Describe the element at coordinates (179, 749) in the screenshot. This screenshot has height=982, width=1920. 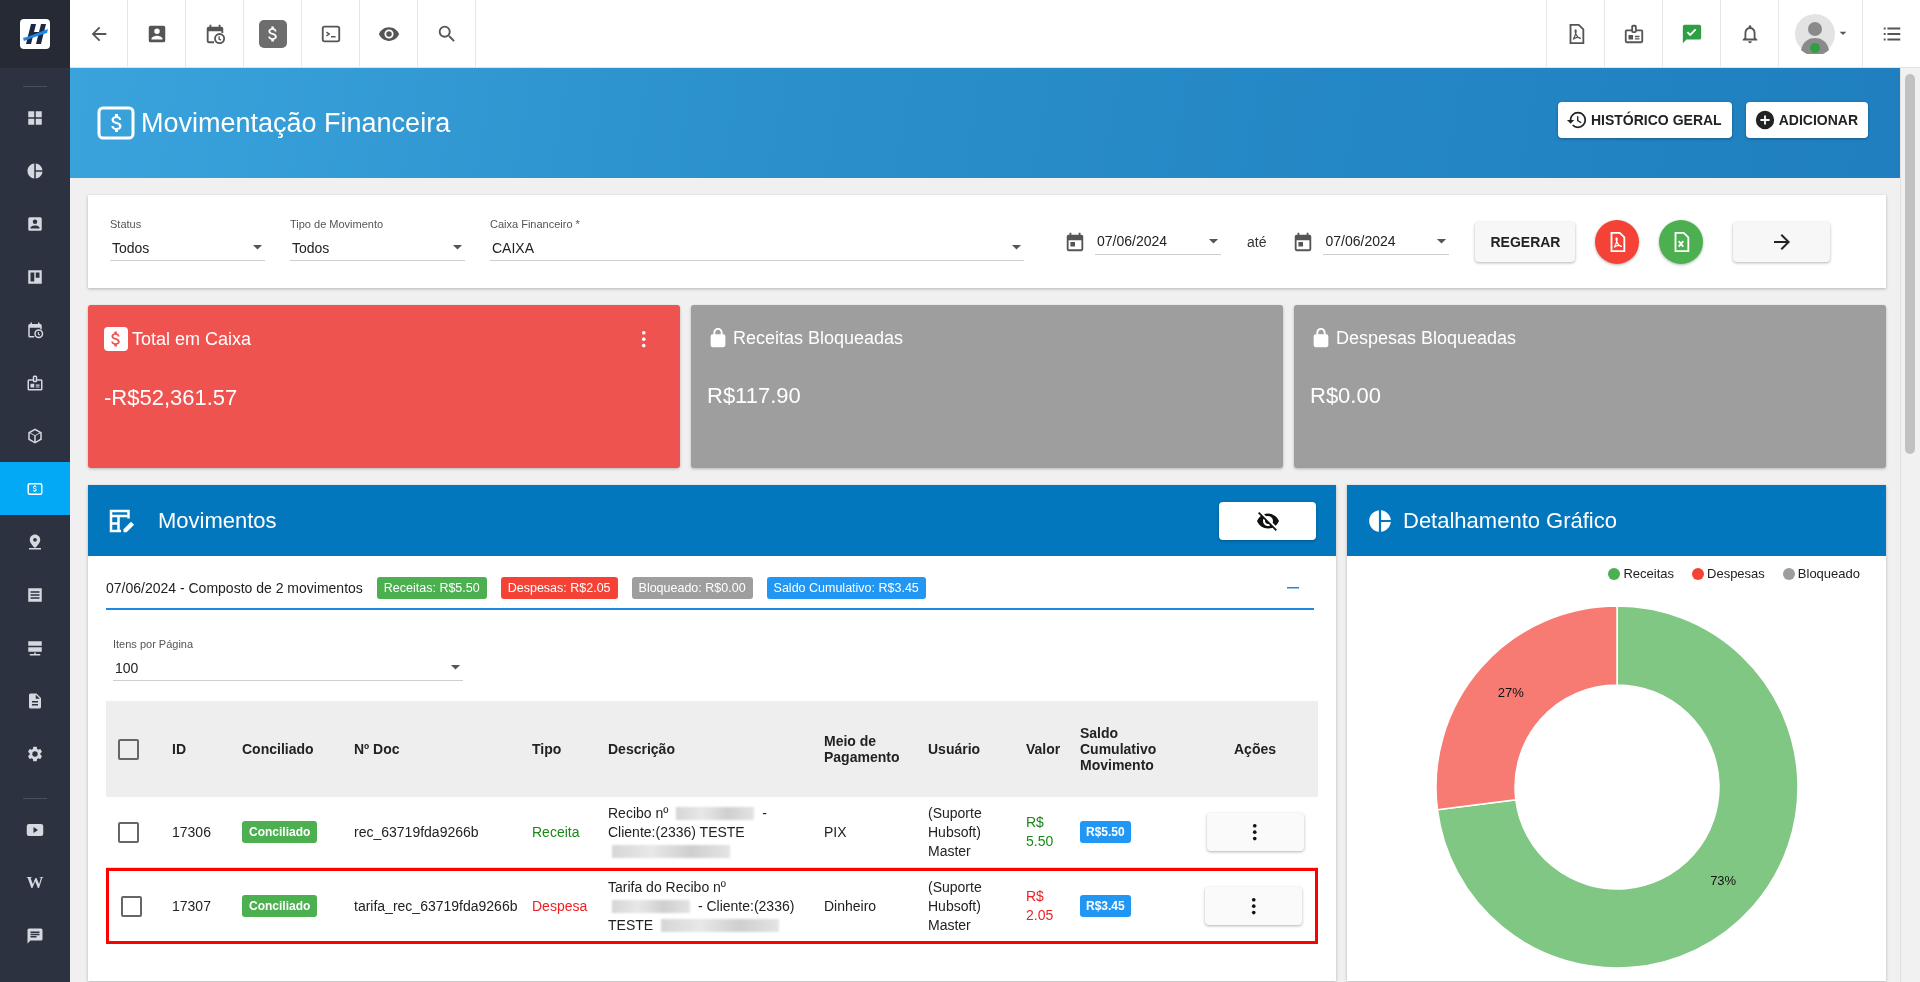
I see `column-header: ID` at that location.